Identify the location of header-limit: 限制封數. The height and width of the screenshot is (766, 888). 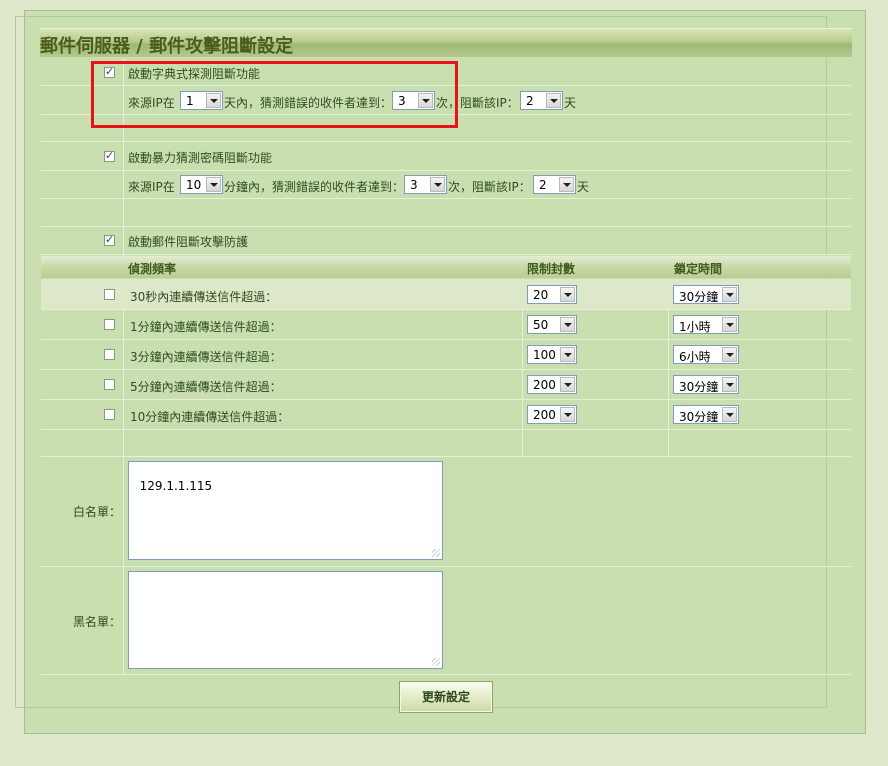
(551, 269).